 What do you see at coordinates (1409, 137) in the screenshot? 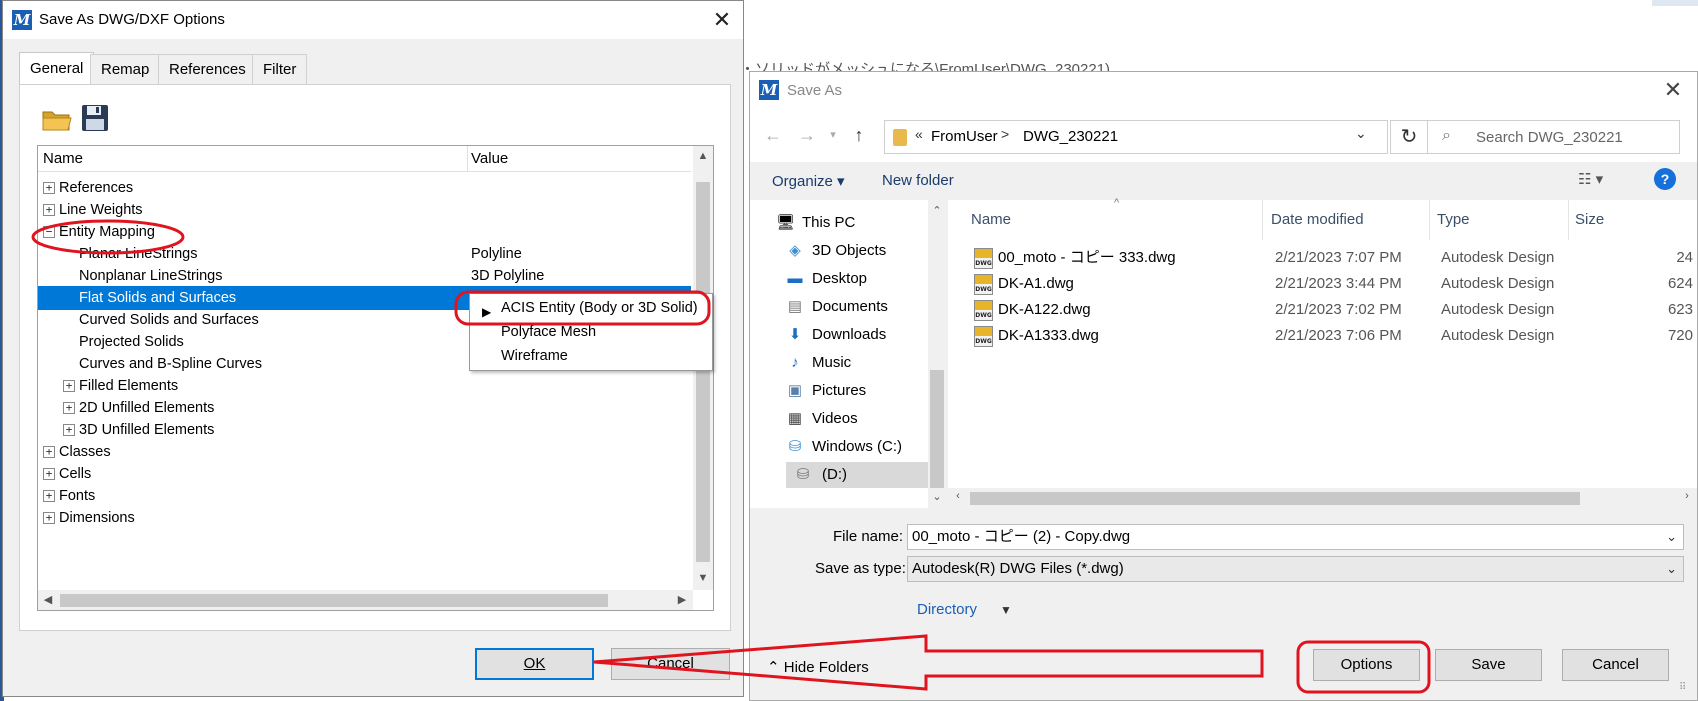
I see `refresh-icon: ↻` at bounding box center [1409, 137].